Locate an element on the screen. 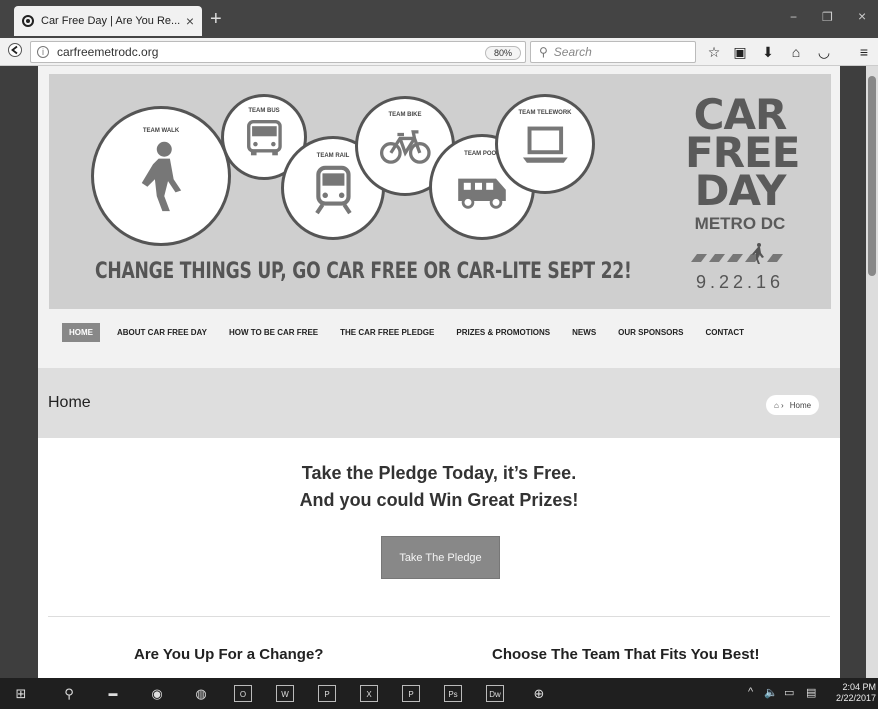  site-favicon-icon is located at coordinates (28, 21).